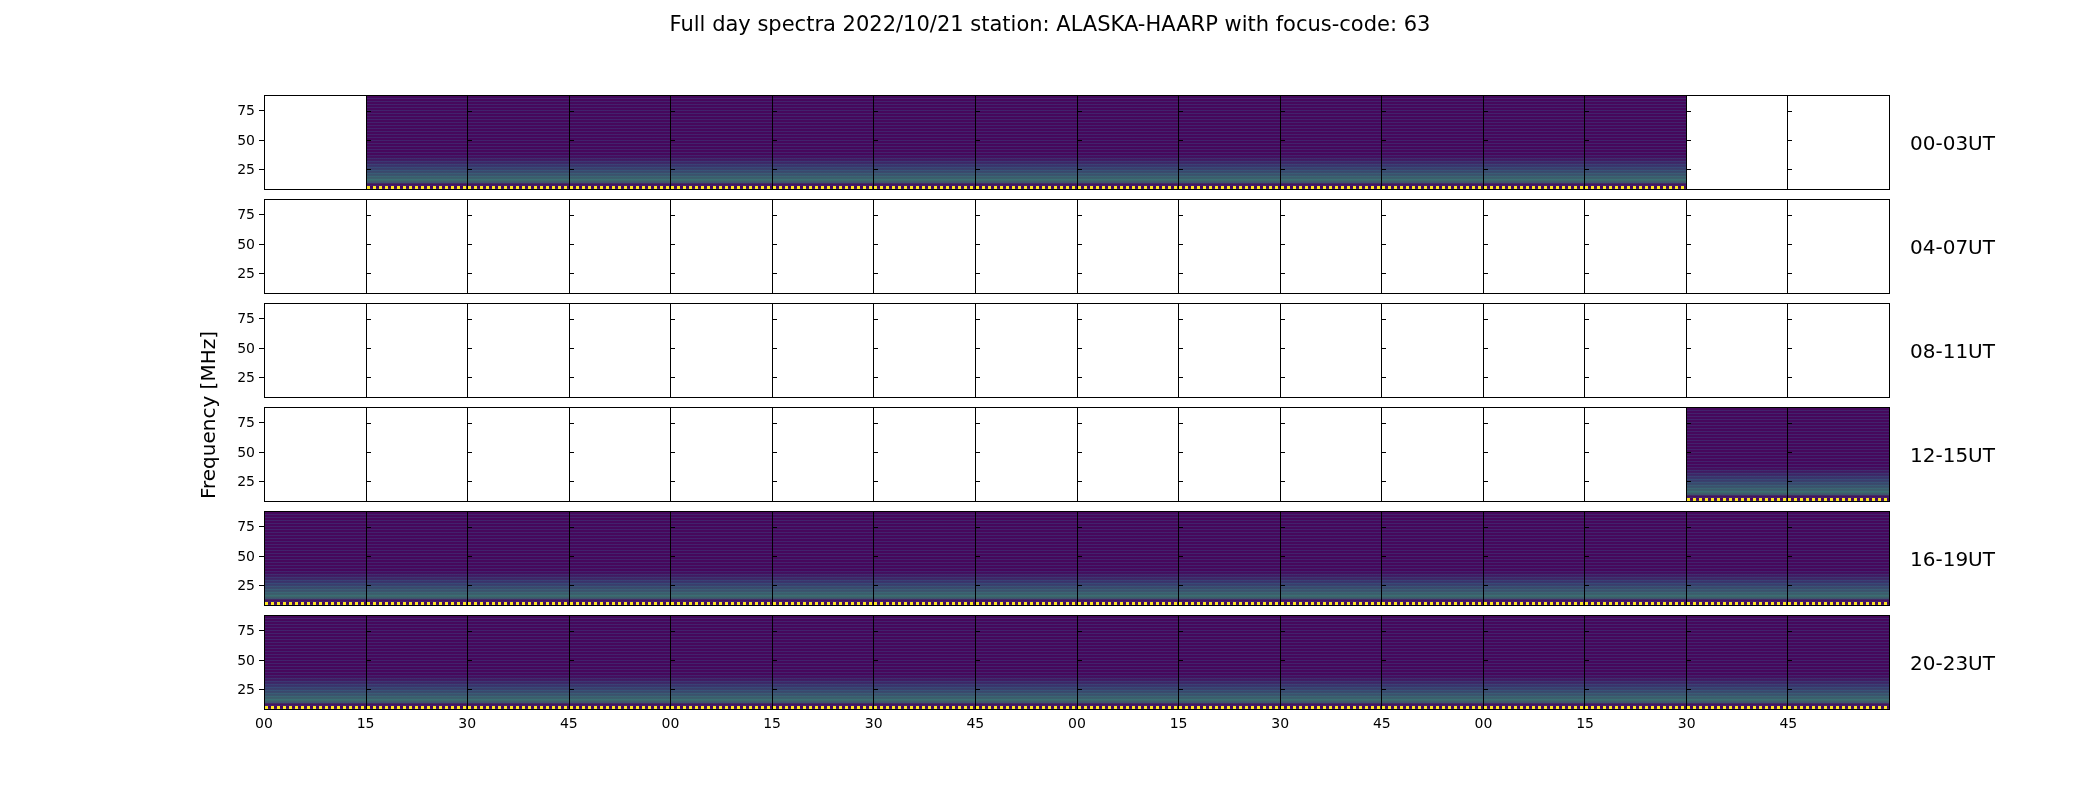 The height and width of the screenshot is (800, 2100). I want to click on row-label: 04-07UT, so click(1952, 247).